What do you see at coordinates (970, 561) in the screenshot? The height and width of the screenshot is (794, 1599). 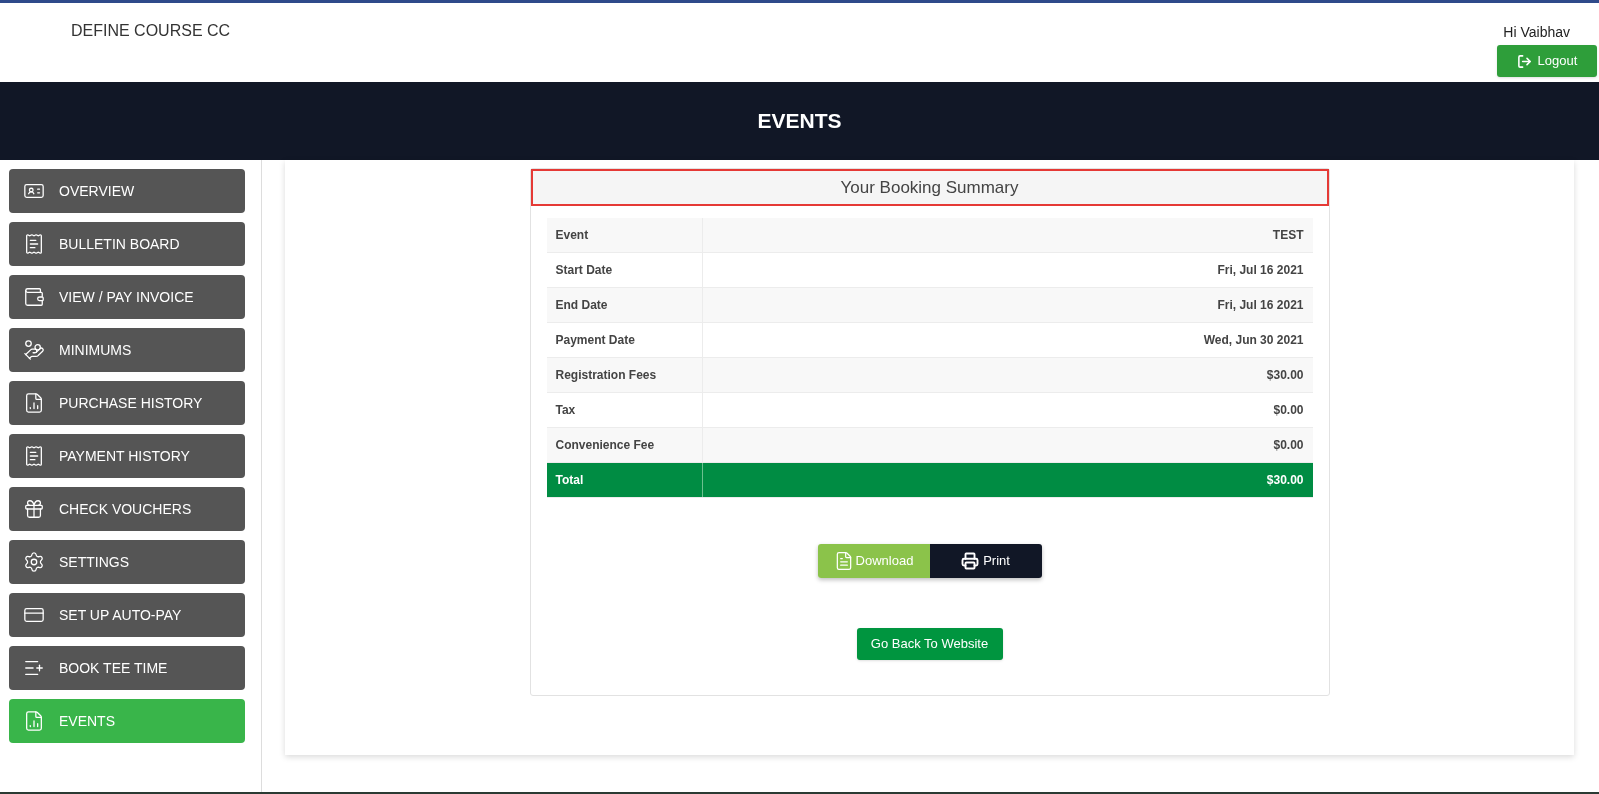 I see `printer-icon` at bounding box center [970, 561].